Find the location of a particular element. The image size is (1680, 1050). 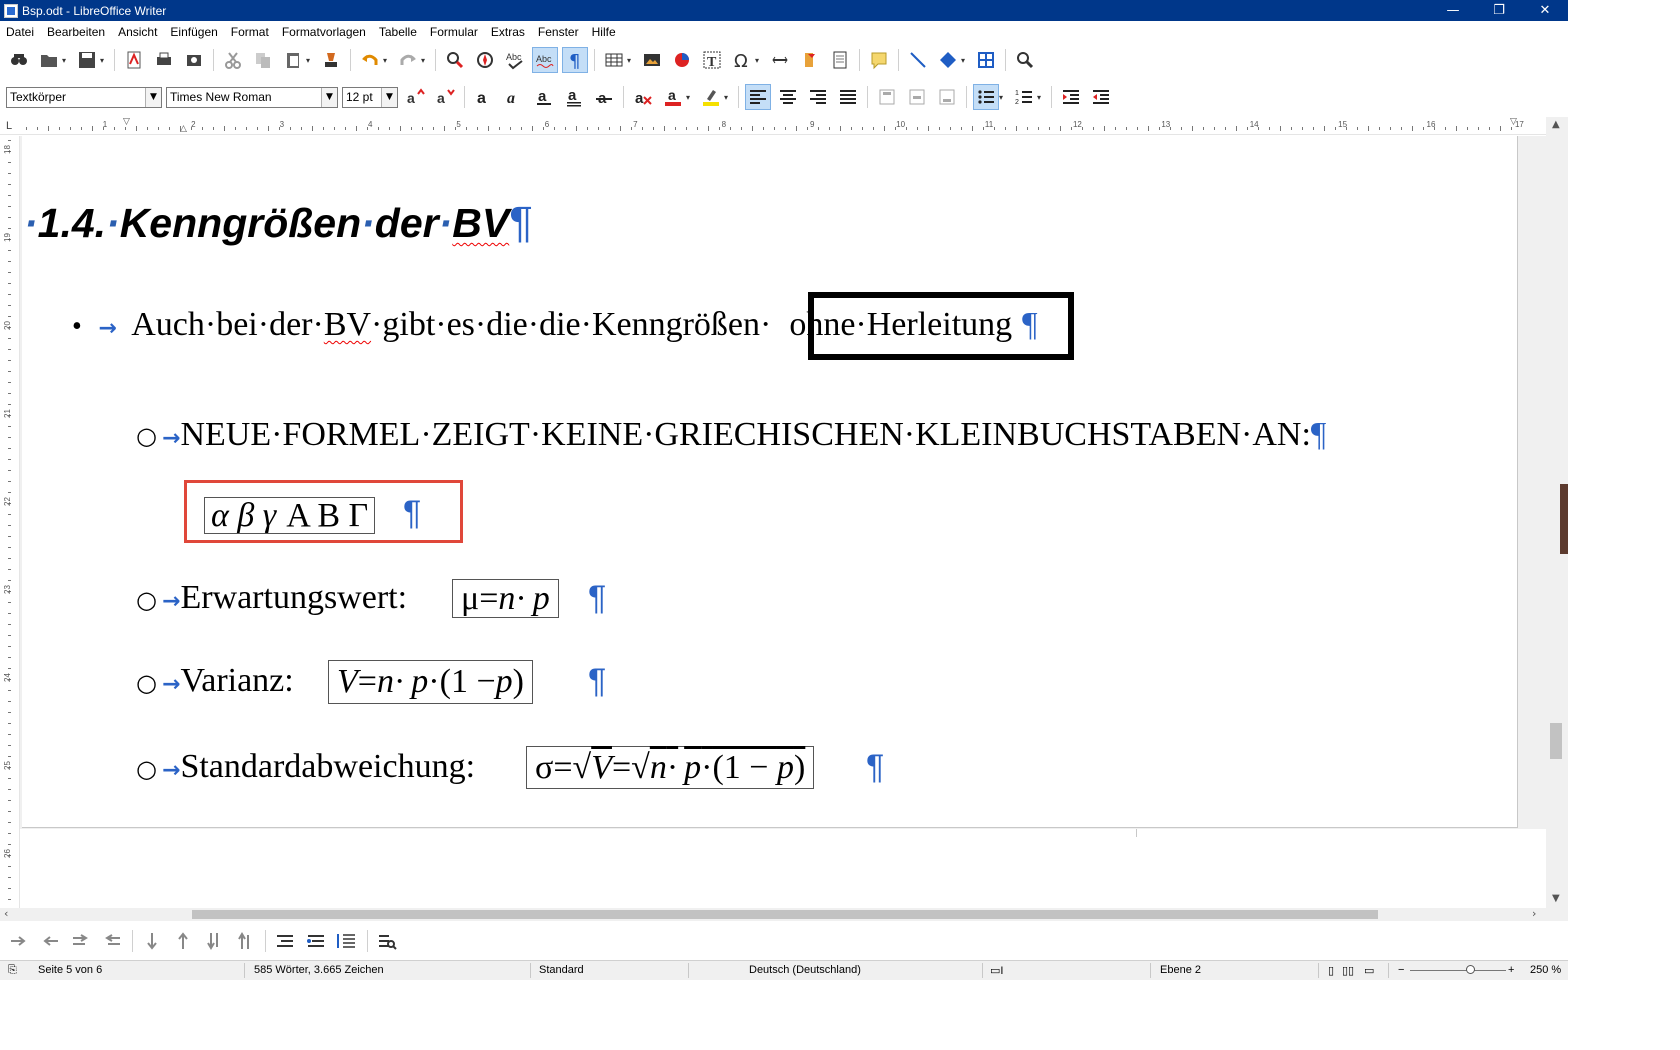

list-item-level2: →Varianz: is located at coordinates (228, 681).